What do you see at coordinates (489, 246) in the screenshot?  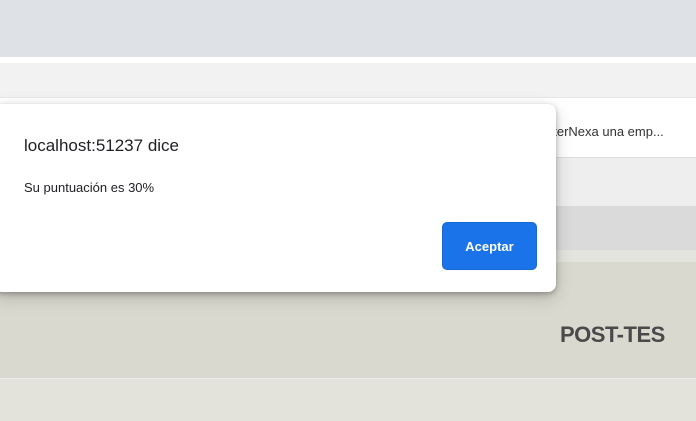 I see `accept-button: Aceptar` at bounding box center [489, 246].